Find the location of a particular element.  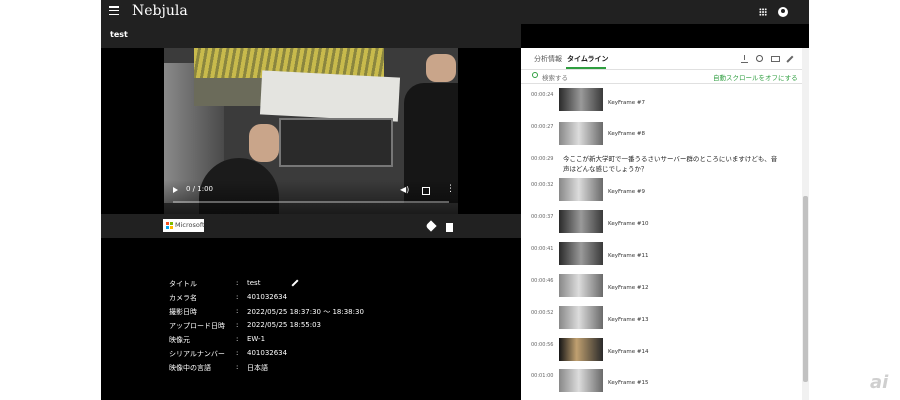

keyframe-label: KeyFrame #11 is located at coordinates (628, 256).